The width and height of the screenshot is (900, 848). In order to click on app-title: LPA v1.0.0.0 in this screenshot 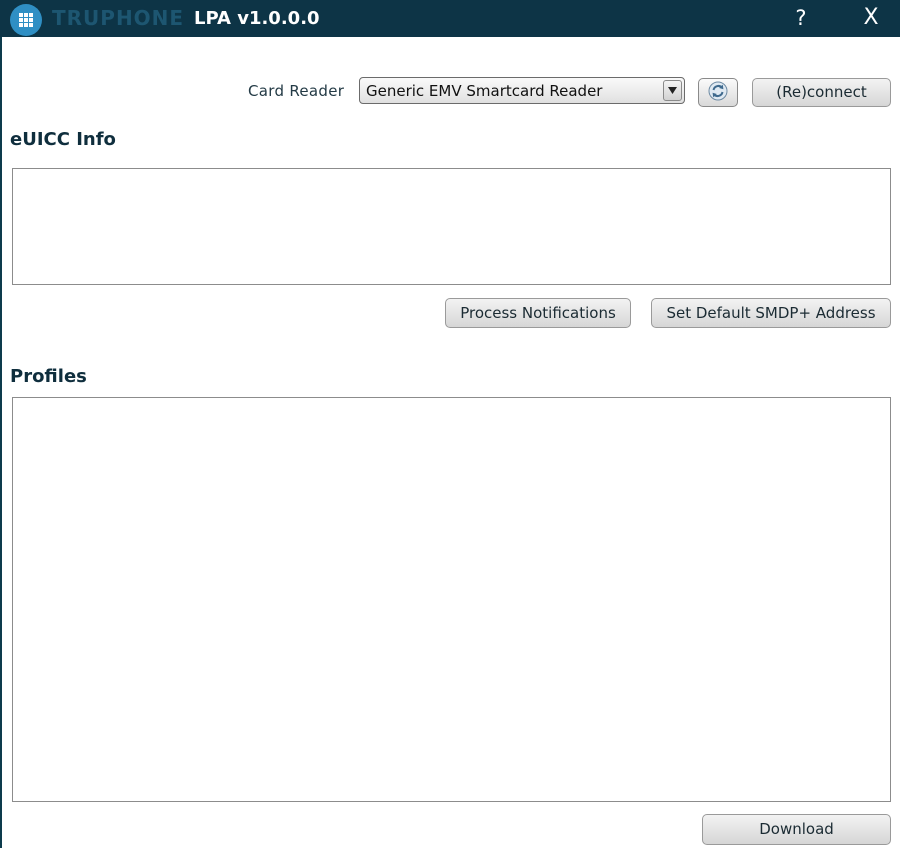, I will do `click(257, 18)`.